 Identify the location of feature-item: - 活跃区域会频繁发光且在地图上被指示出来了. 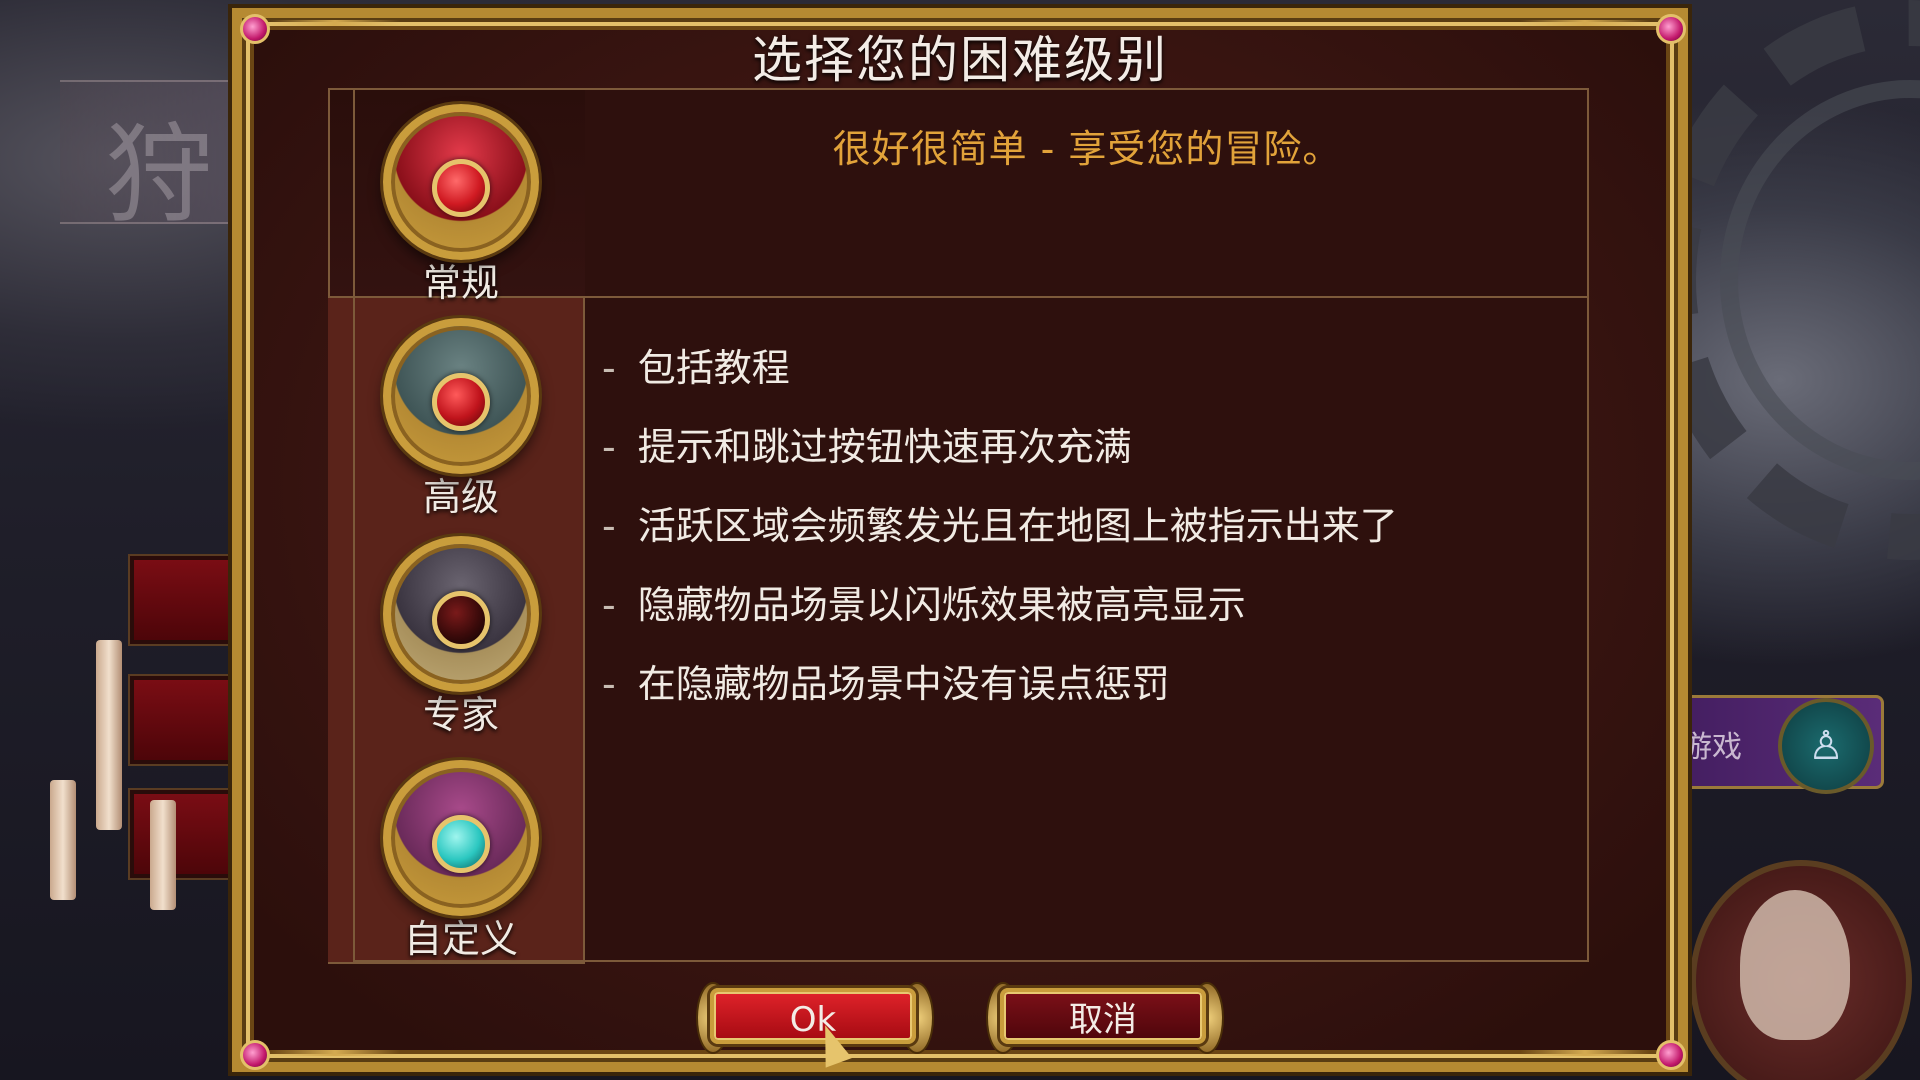
(1000, 539).